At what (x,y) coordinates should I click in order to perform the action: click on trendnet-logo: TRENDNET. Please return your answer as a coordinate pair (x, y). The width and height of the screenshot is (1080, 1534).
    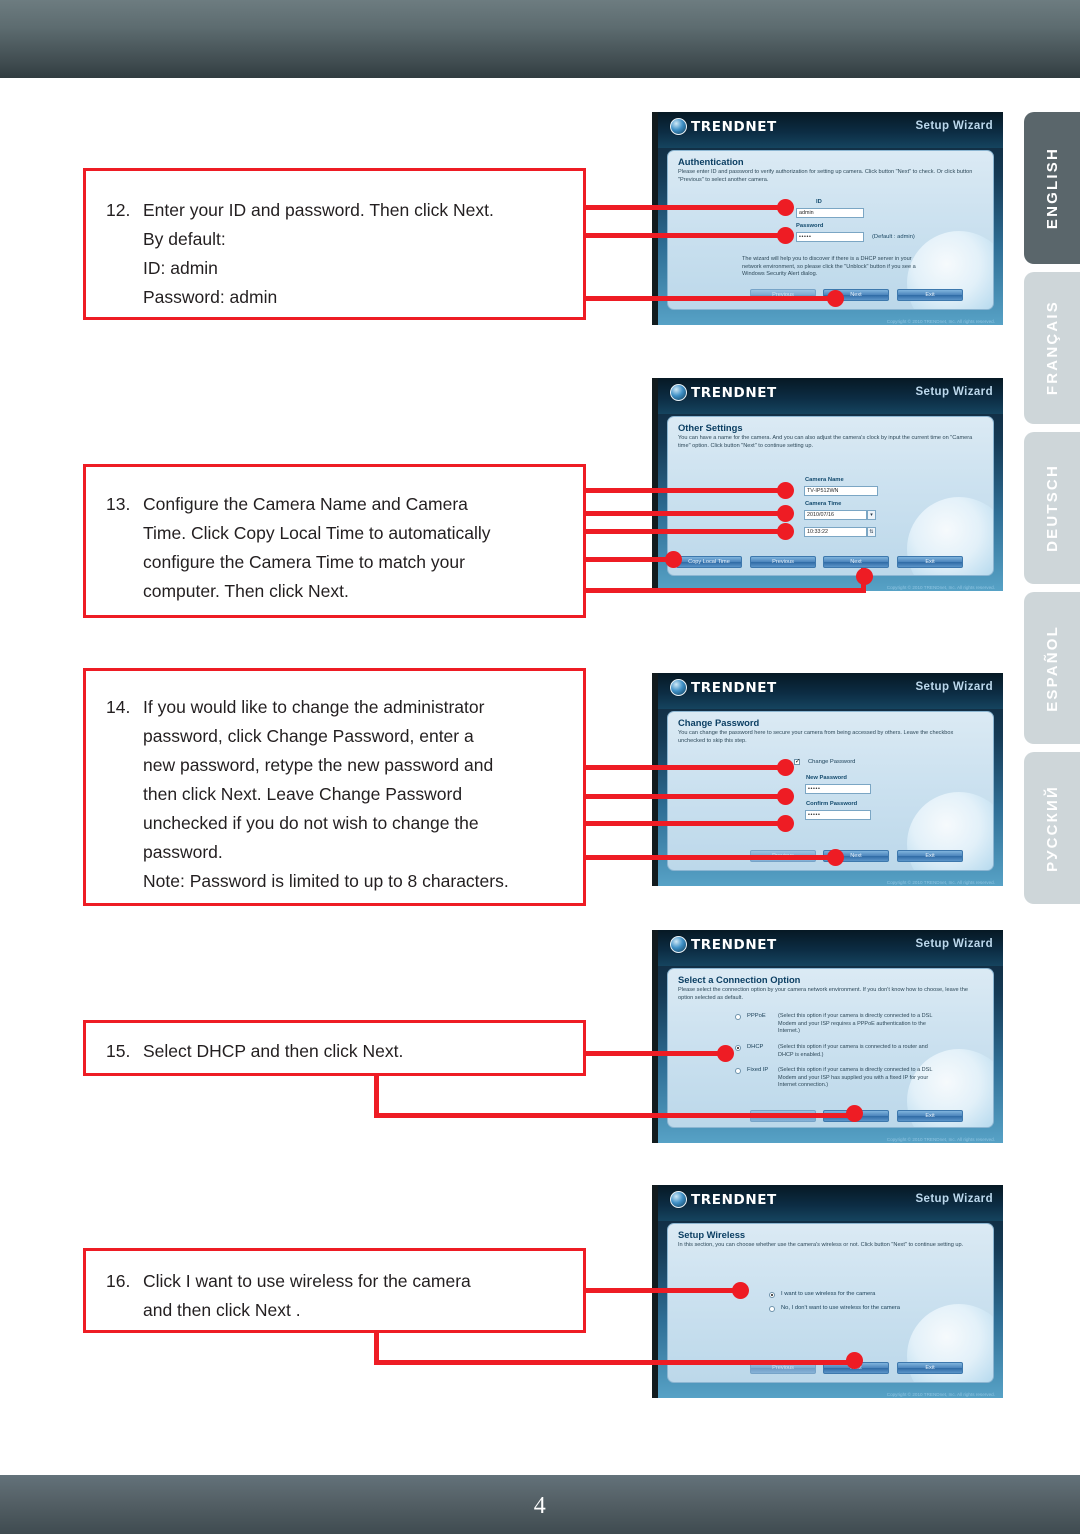
    Looking at the image, I should click on (723, 392).